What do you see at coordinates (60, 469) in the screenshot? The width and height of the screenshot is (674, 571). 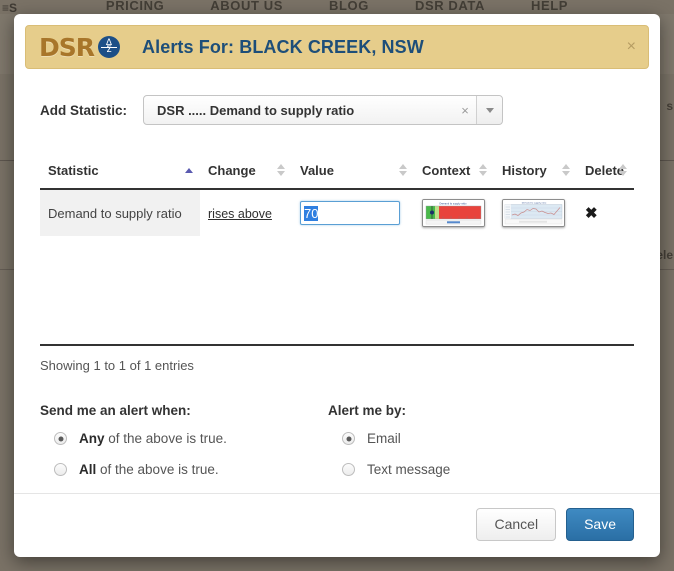 I see `radio-icon-all` at bounding box center [60, 469].